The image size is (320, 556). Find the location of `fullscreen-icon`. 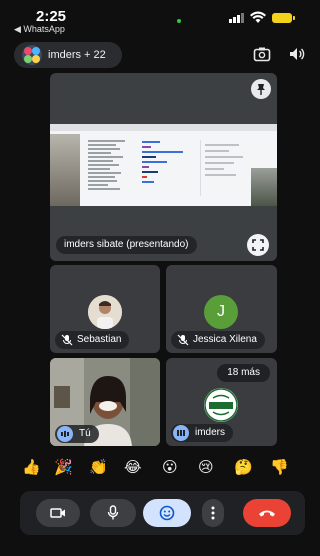

fullscreen-icon is located at coordinates (258, 245).